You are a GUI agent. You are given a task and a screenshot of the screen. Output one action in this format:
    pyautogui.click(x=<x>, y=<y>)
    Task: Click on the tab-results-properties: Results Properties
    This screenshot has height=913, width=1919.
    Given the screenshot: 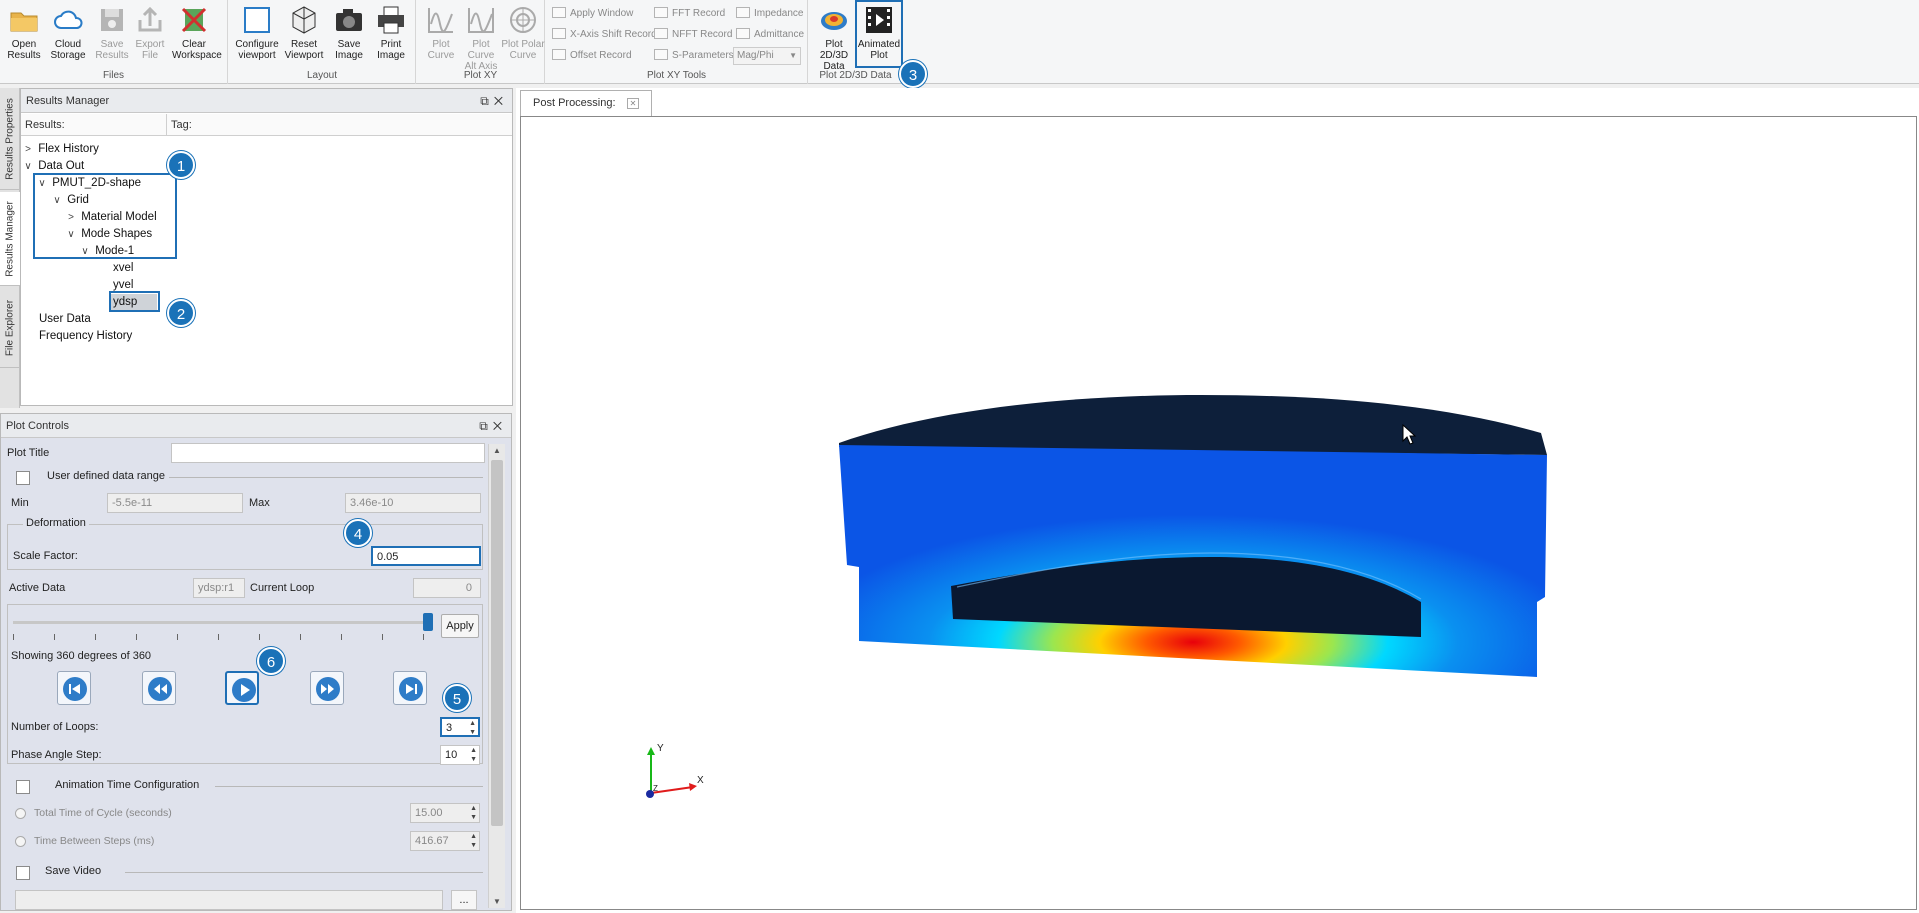 What is the action you would take?
    pyautogui.click(x=10, y=139)
    